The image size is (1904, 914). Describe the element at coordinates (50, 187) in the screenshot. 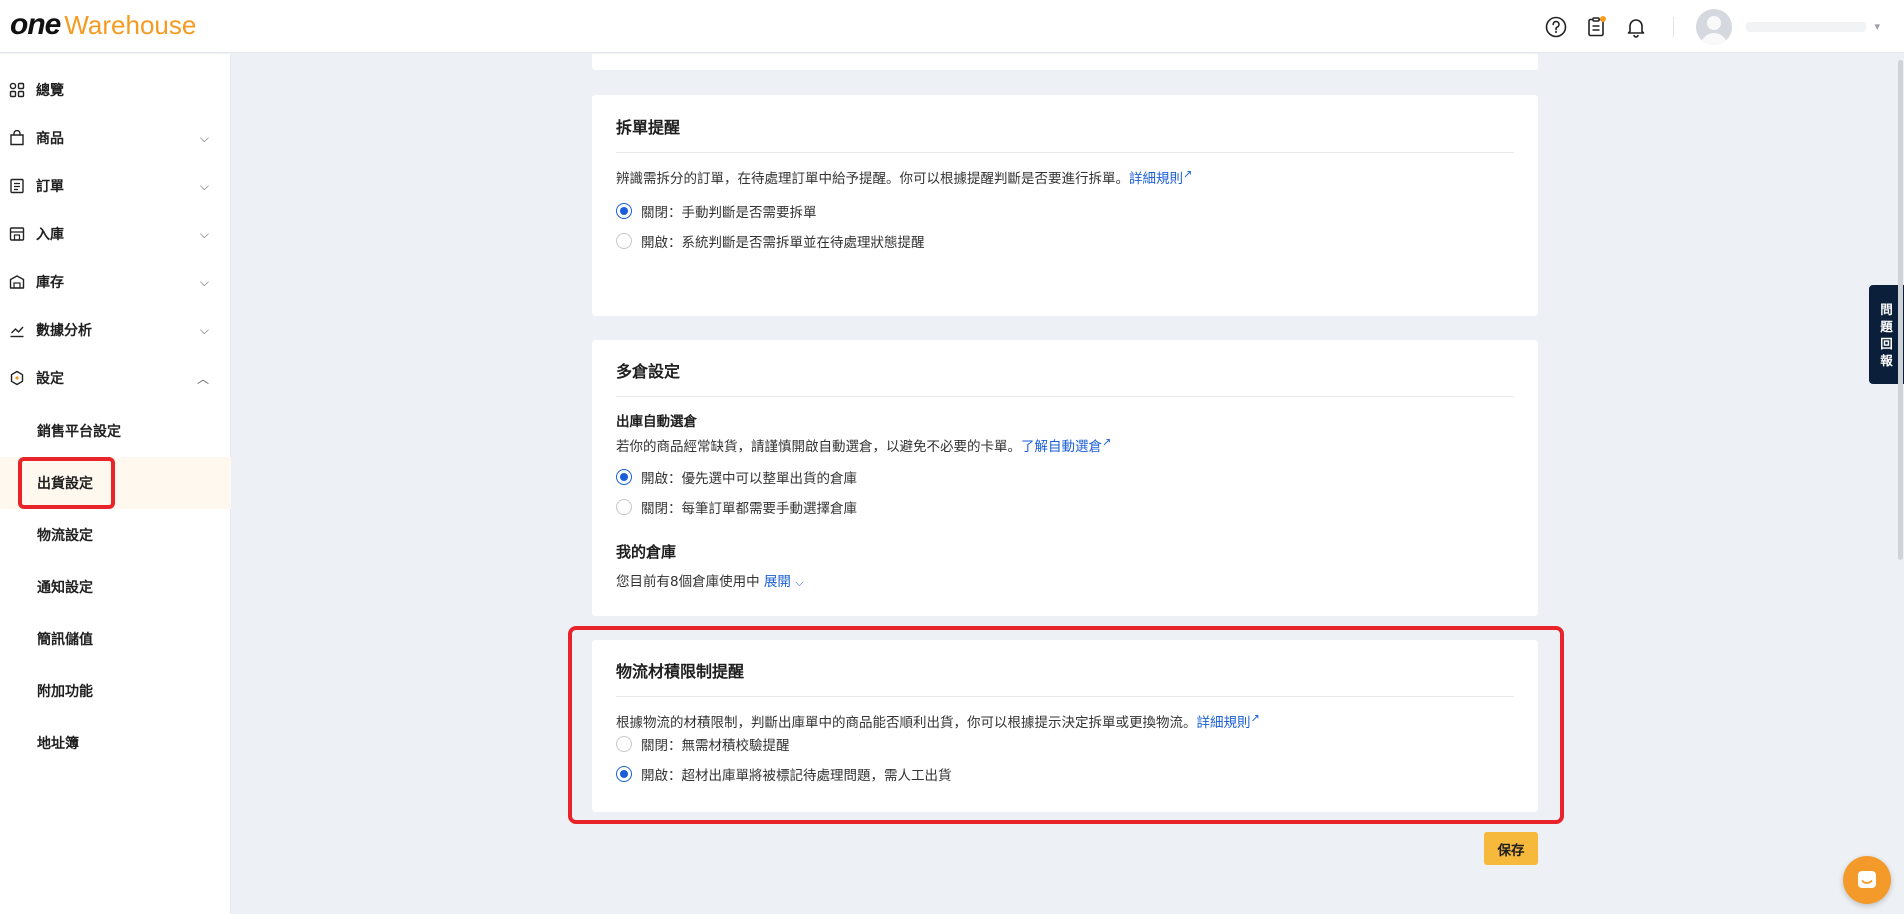

I see `sidebar-item-label: 訂單` at that location.